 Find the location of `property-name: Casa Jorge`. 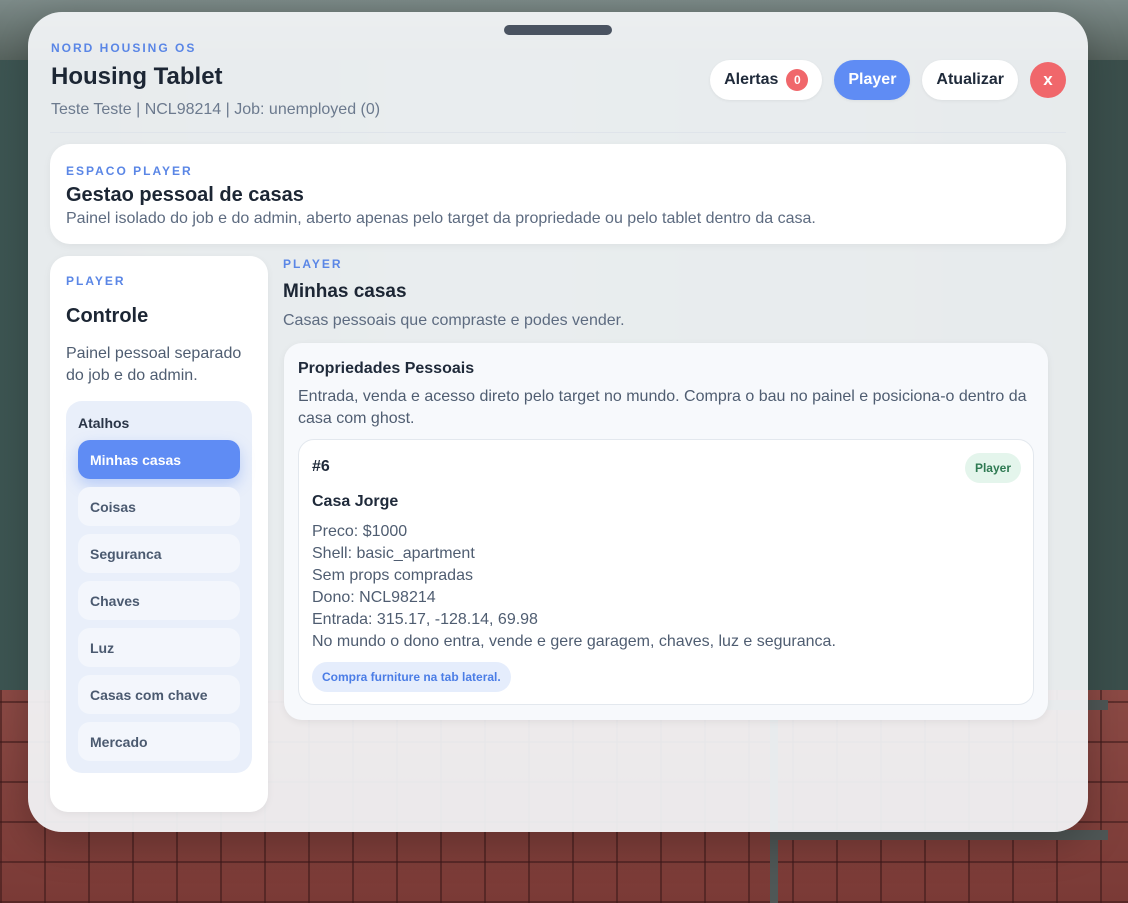

property-name: Casa Jorge is located at coordinates (355, 501).